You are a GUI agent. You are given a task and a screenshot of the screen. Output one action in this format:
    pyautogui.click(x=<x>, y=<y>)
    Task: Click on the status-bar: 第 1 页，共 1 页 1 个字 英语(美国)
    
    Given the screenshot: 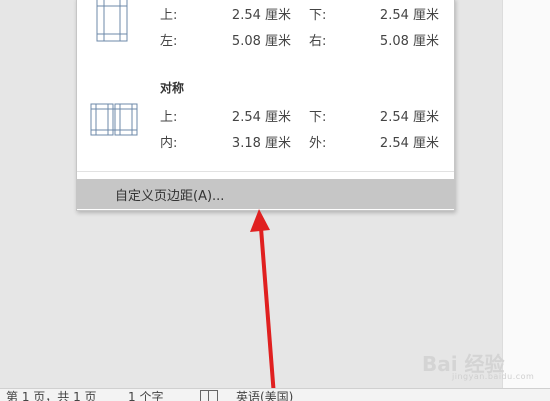 What is the action you would take?
    pyautogui.click(x=275, y=394)
    